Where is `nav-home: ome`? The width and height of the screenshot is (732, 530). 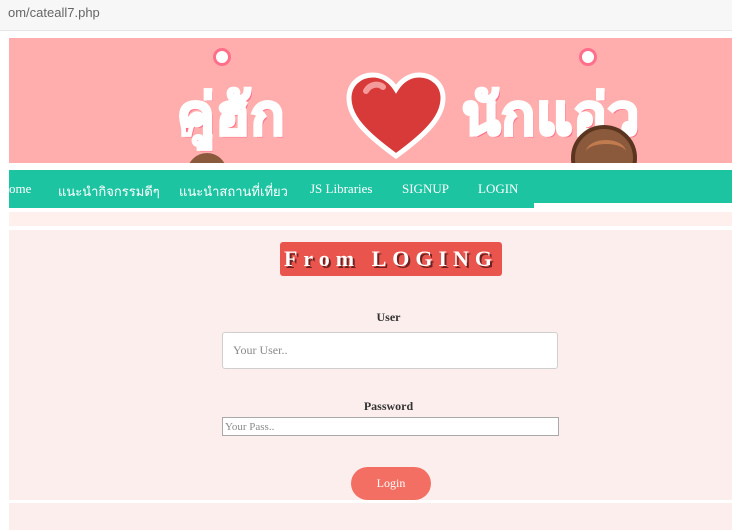 nav-home: ome is located at coordinates (20, 189).